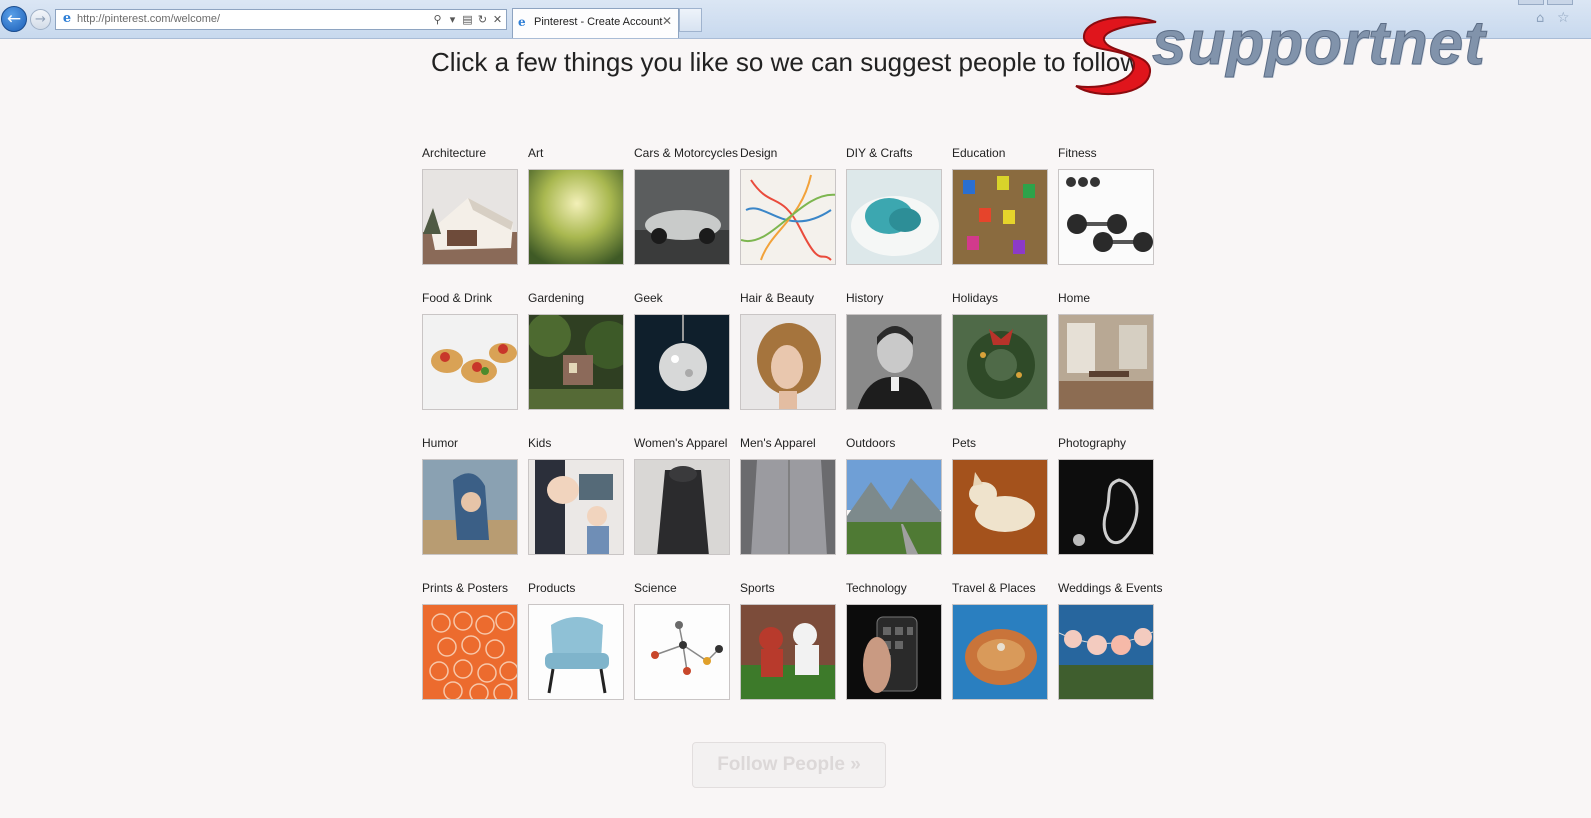  I want to click on category-label: Holidays, so click(975, 298).